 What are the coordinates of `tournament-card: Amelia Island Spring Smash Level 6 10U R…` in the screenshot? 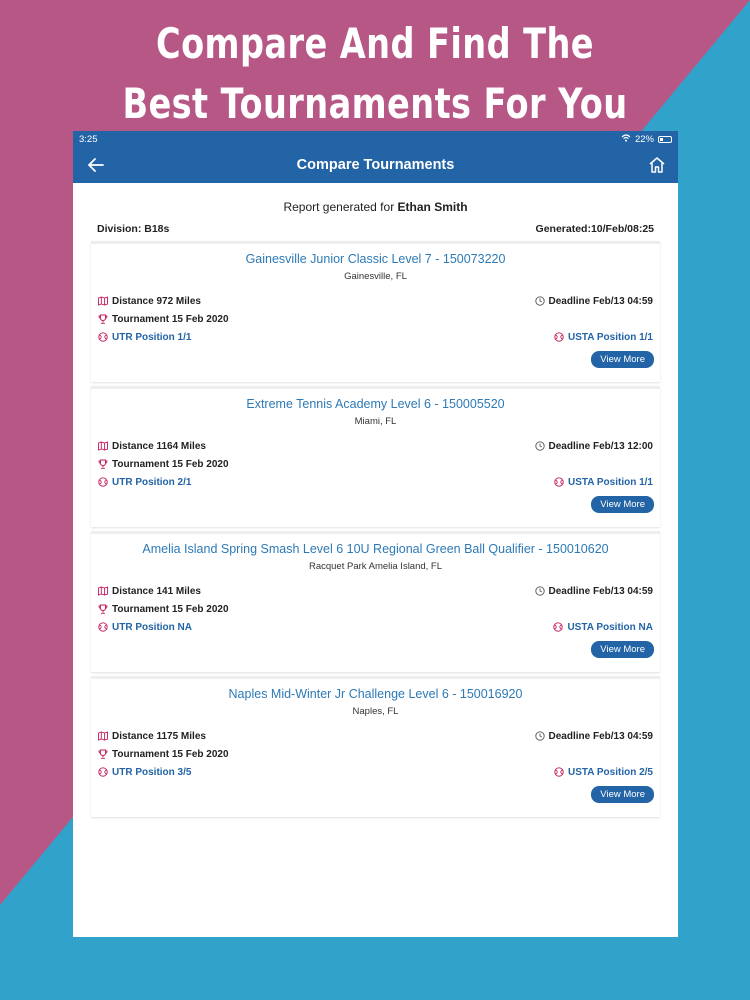 It's located at (375, 601).